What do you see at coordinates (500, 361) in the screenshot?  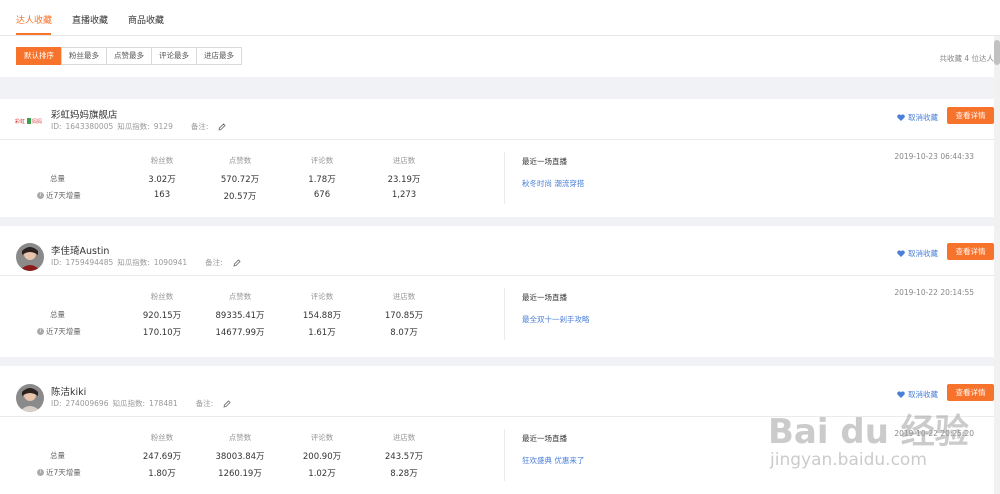 I see `section-gap` at bounding box center [500, 361].